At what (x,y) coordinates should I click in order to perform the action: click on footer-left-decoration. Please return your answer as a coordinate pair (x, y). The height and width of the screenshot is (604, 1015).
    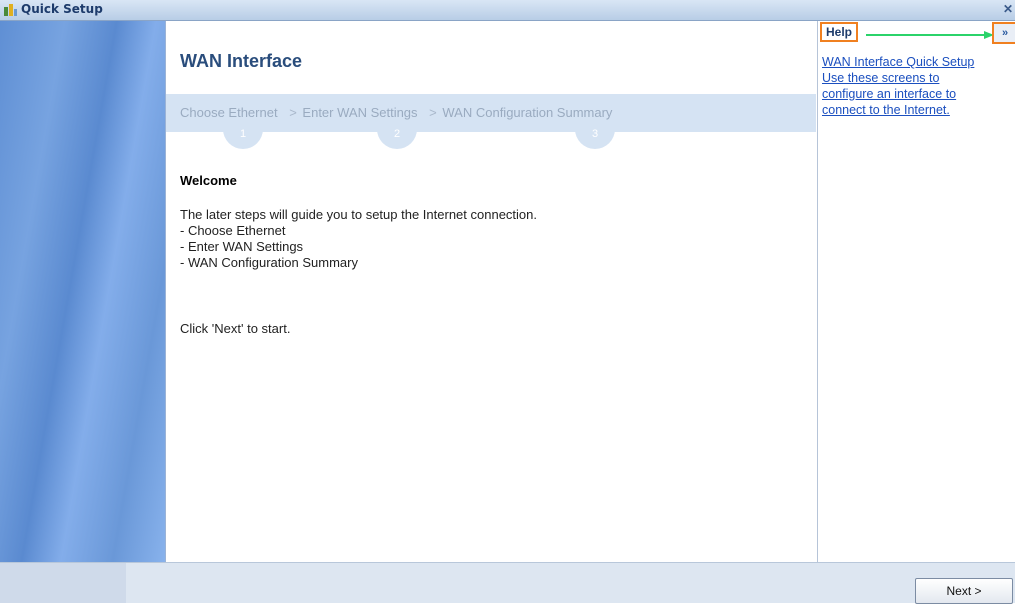
    Looking at the image, I should click on (63, 583).